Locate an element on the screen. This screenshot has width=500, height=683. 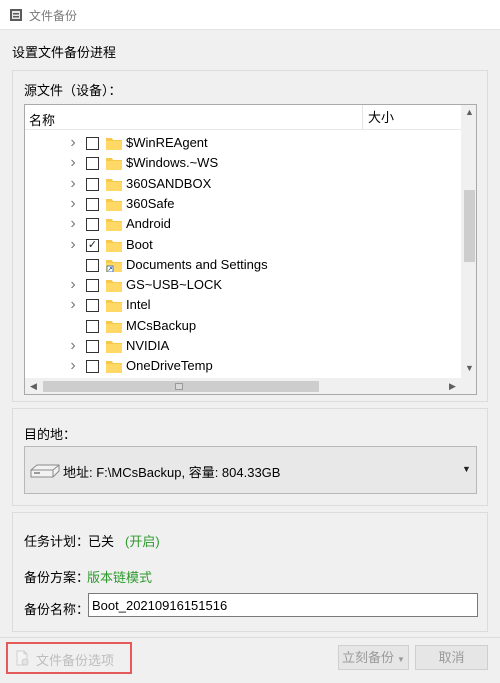
window-title: 文件备份 is located at coordinates (53, 16).